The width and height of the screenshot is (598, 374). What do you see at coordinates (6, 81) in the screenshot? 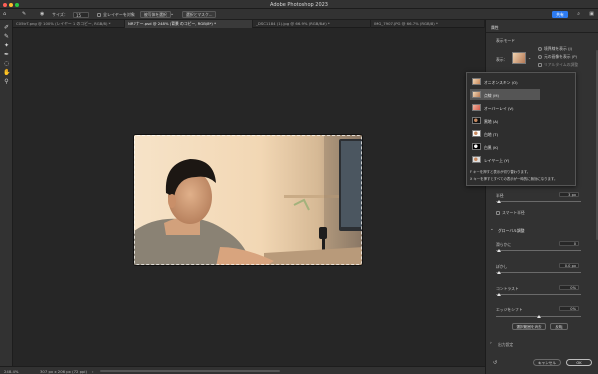
I see `zoom-icon: ⚲` at bounding box center [6, 81].